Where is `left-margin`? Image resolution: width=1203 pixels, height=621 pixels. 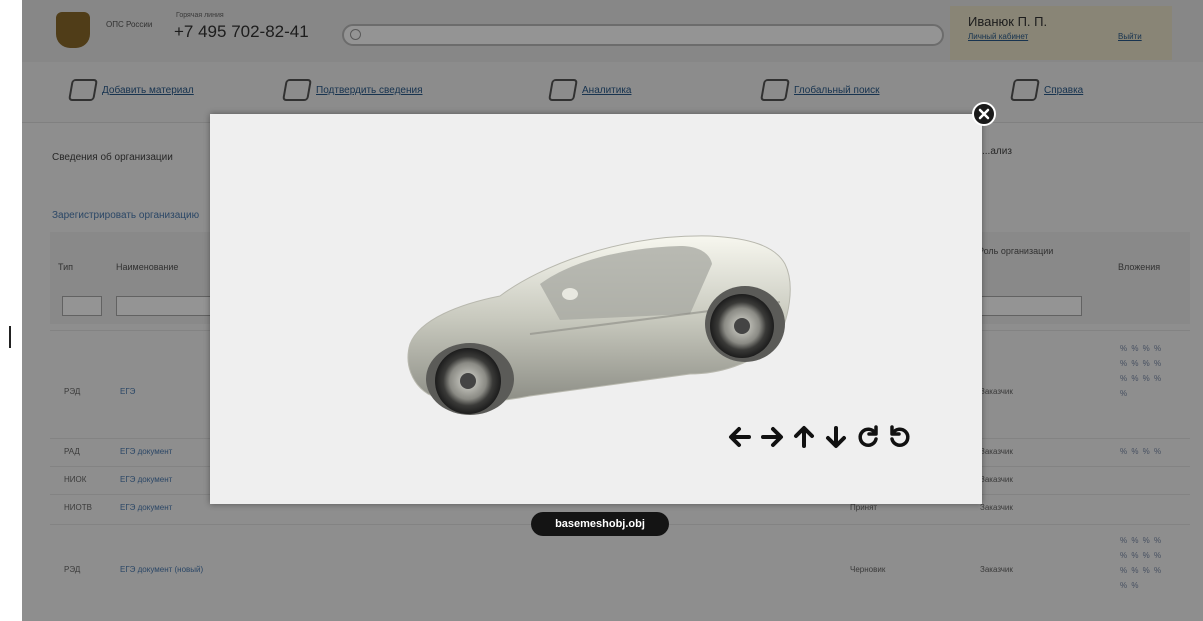 left-margin is located at coordinates (11, 310).